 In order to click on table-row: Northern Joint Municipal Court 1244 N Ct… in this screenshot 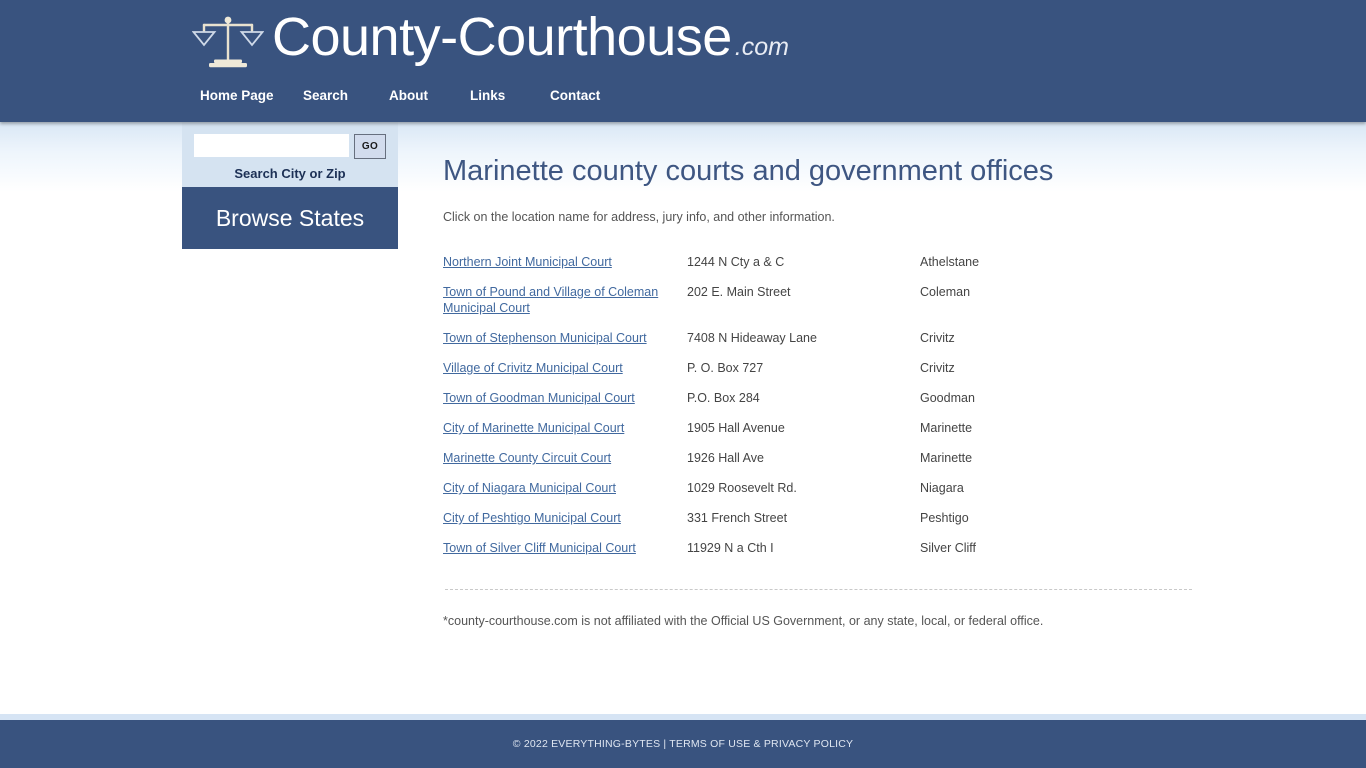, I will do `click(818, 264)`.